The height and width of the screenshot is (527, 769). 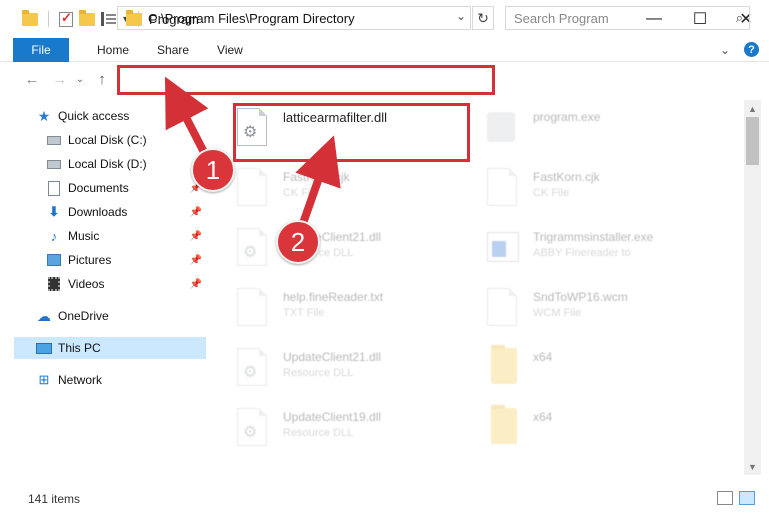 What do you see at coordinates (725, 498) in the screenshot?
I see `details-view-icon` at bounding box center [725, 498].